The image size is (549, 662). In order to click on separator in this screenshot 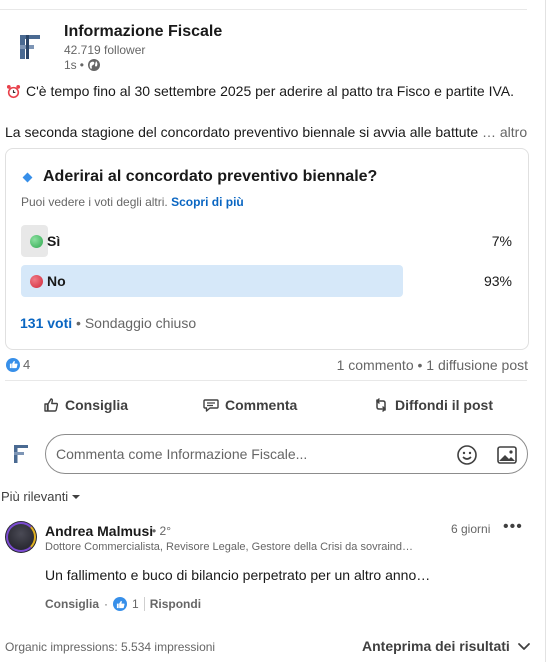, I will do `click(144, 604)`.